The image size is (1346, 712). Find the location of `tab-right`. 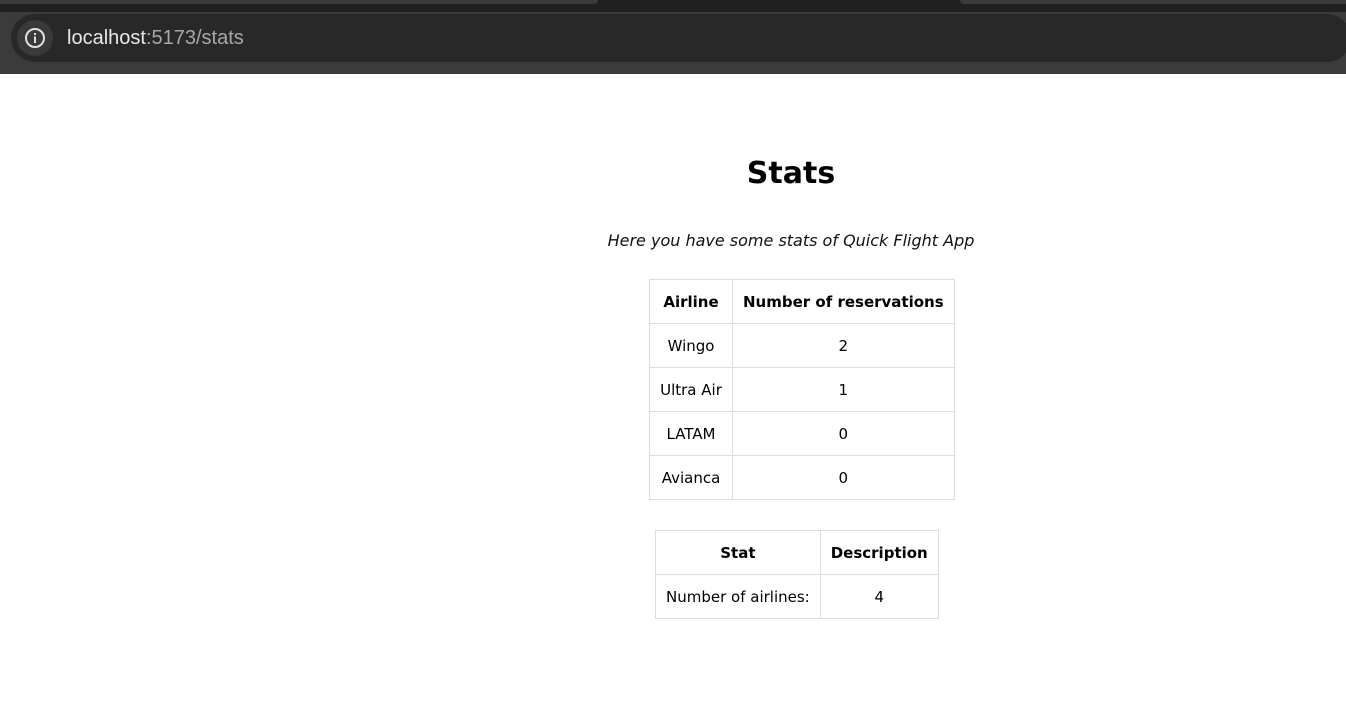

tab-right is located at coordinates (1153, 2).